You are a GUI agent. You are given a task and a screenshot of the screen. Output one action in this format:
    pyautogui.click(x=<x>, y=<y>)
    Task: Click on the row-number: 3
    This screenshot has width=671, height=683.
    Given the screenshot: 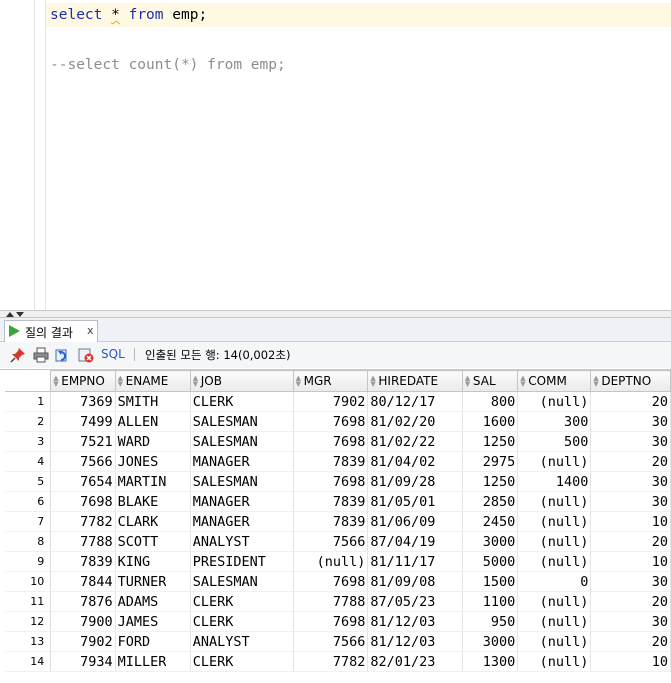 What is the action you would take?
    pyautogui.click(x=28, y=441)
    